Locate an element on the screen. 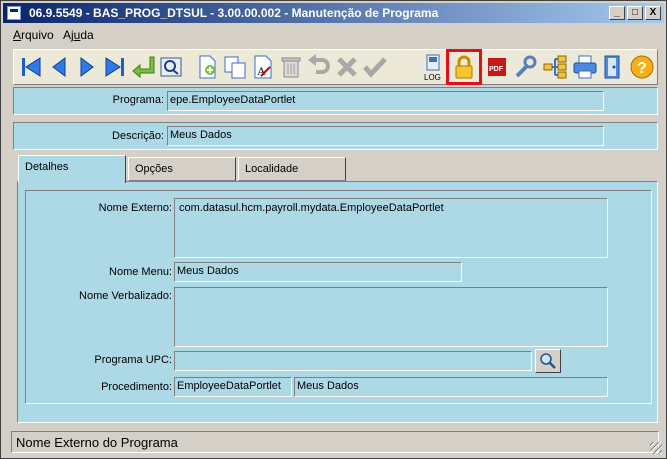 Image resolution: width=667 pixels, height=459 pixels. close-button: X is located at coordinates (653, 13).